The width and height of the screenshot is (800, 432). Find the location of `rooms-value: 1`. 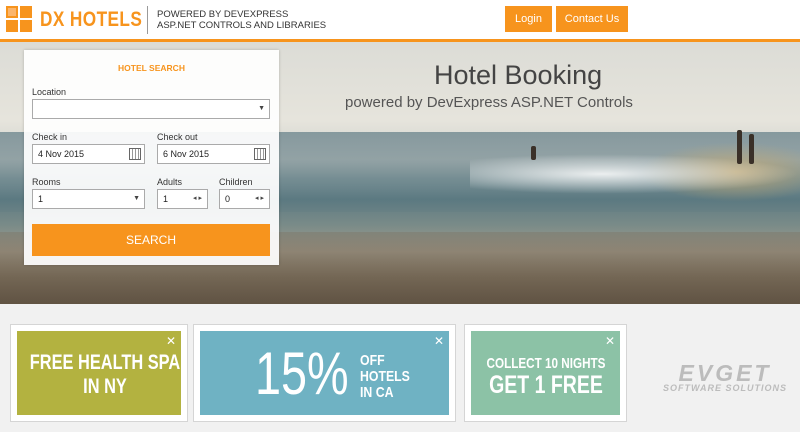

rooms-value: 1 is located at coordinates (41, 199).